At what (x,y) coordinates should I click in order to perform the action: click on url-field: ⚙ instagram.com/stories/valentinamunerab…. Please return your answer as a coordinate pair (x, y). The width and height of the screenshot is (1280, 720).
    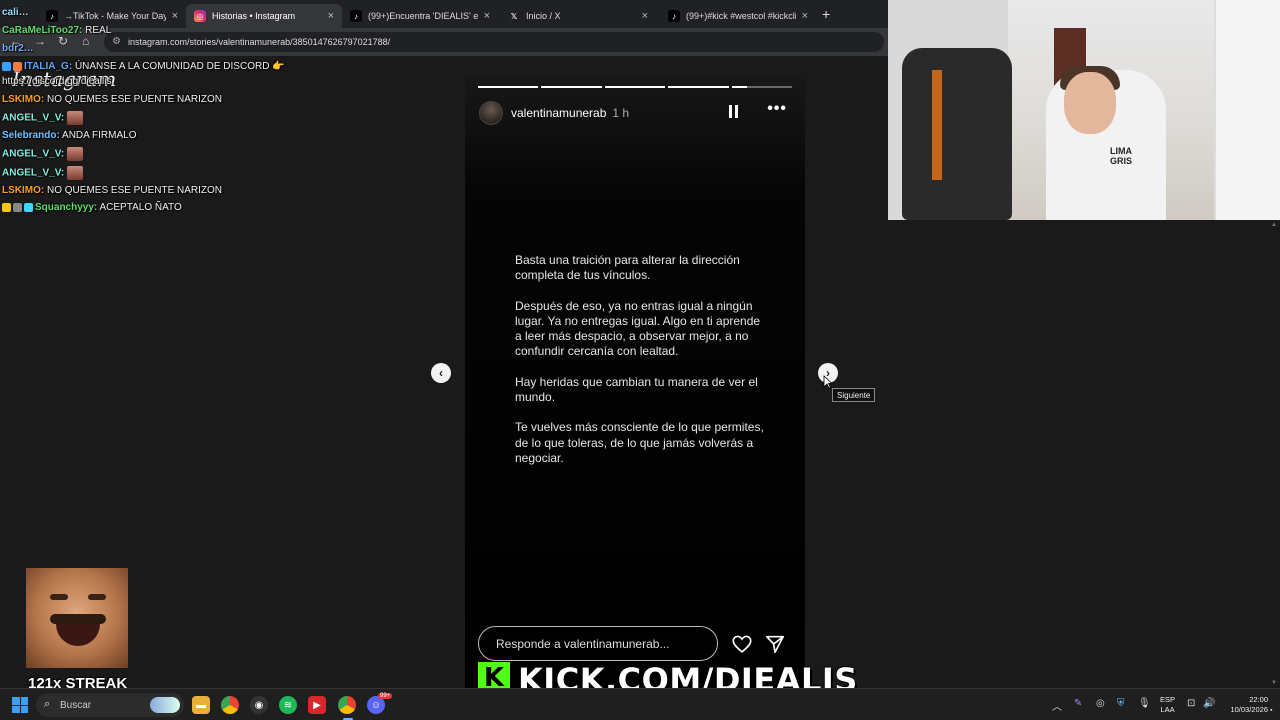
    Looking at the image, I should click on (494, 42).